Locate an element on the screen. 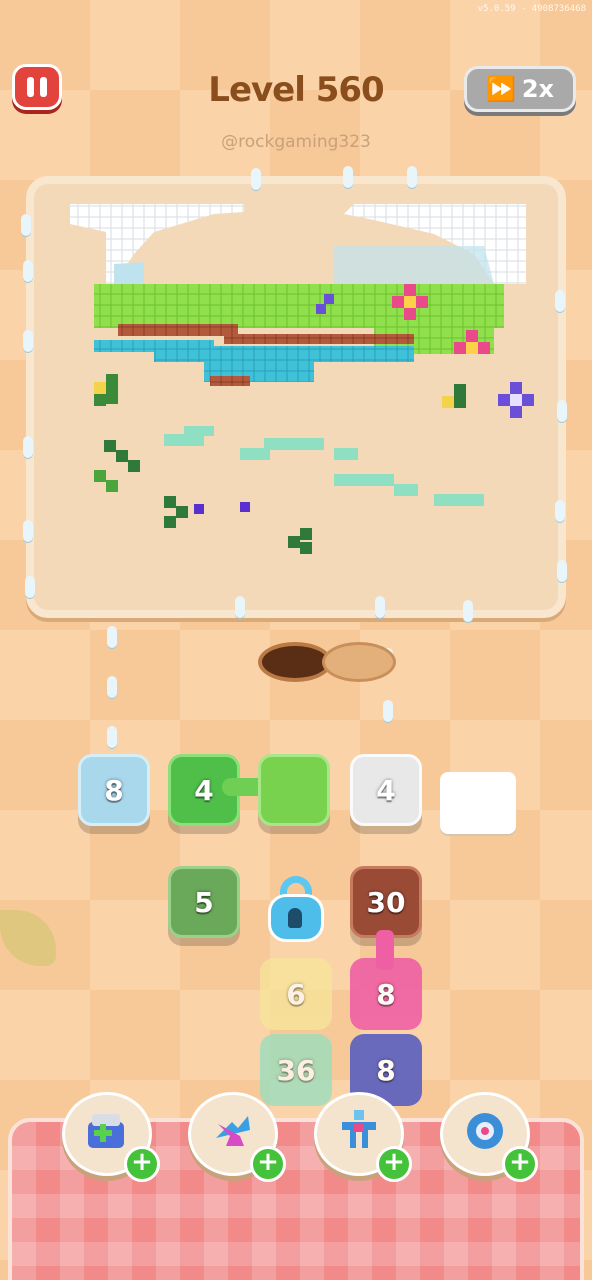 This screenshot has width=592, height=1280. slot-tile-1: 8 is located at coordinates (114, 790).